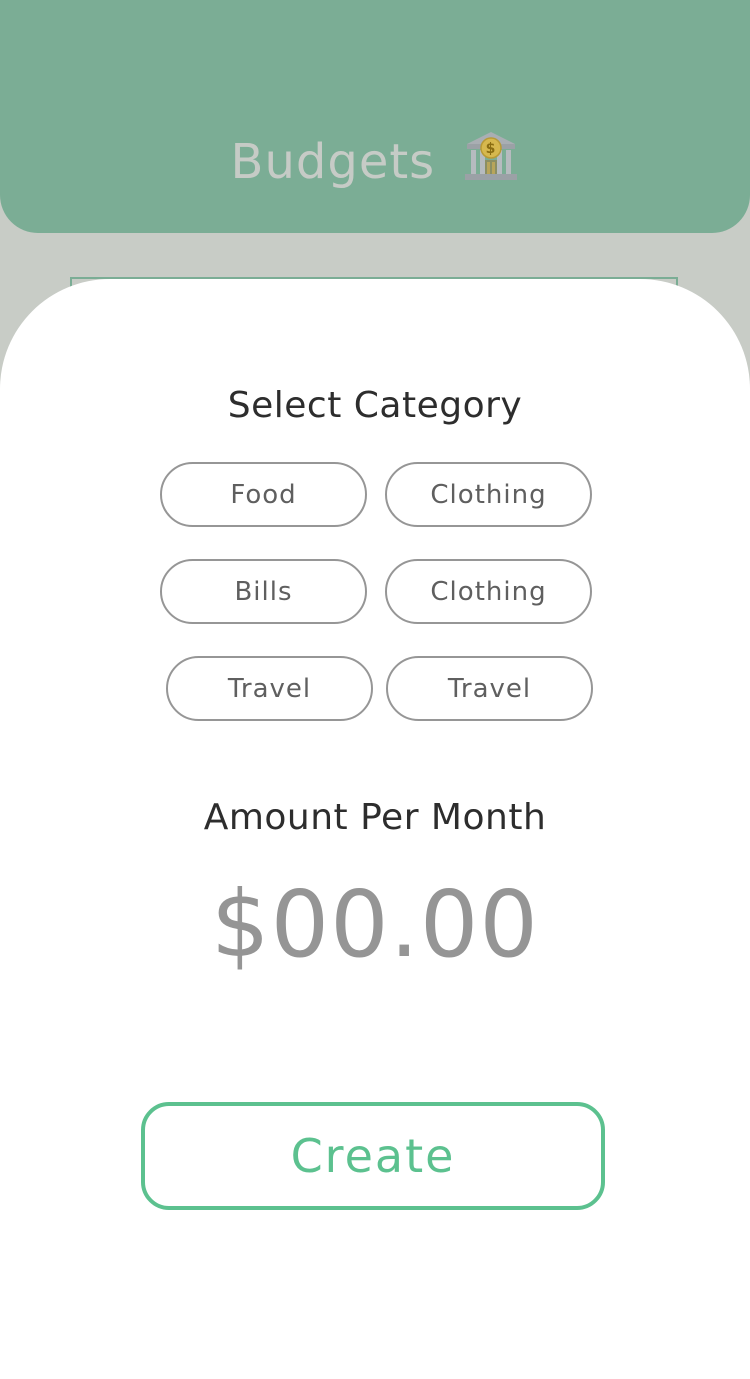 This screenshot has height=1379, width=750. I want to click on select-category-label: Select Category, so click(375, 405).